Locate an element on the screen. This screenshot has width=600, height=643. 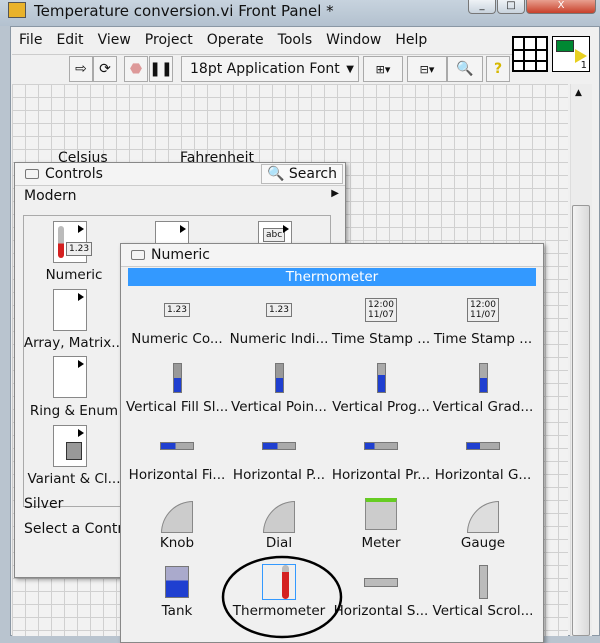
search-icon: 🔍 is located at coordinates (276, 174).